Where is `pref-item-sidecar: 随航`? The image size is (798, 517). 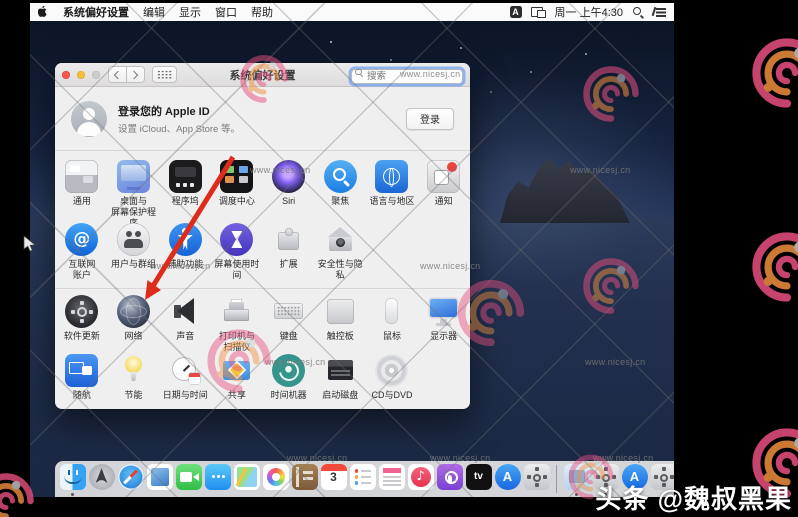
pref-item-sidecar: 随航 is located at coordinates (82, 381).